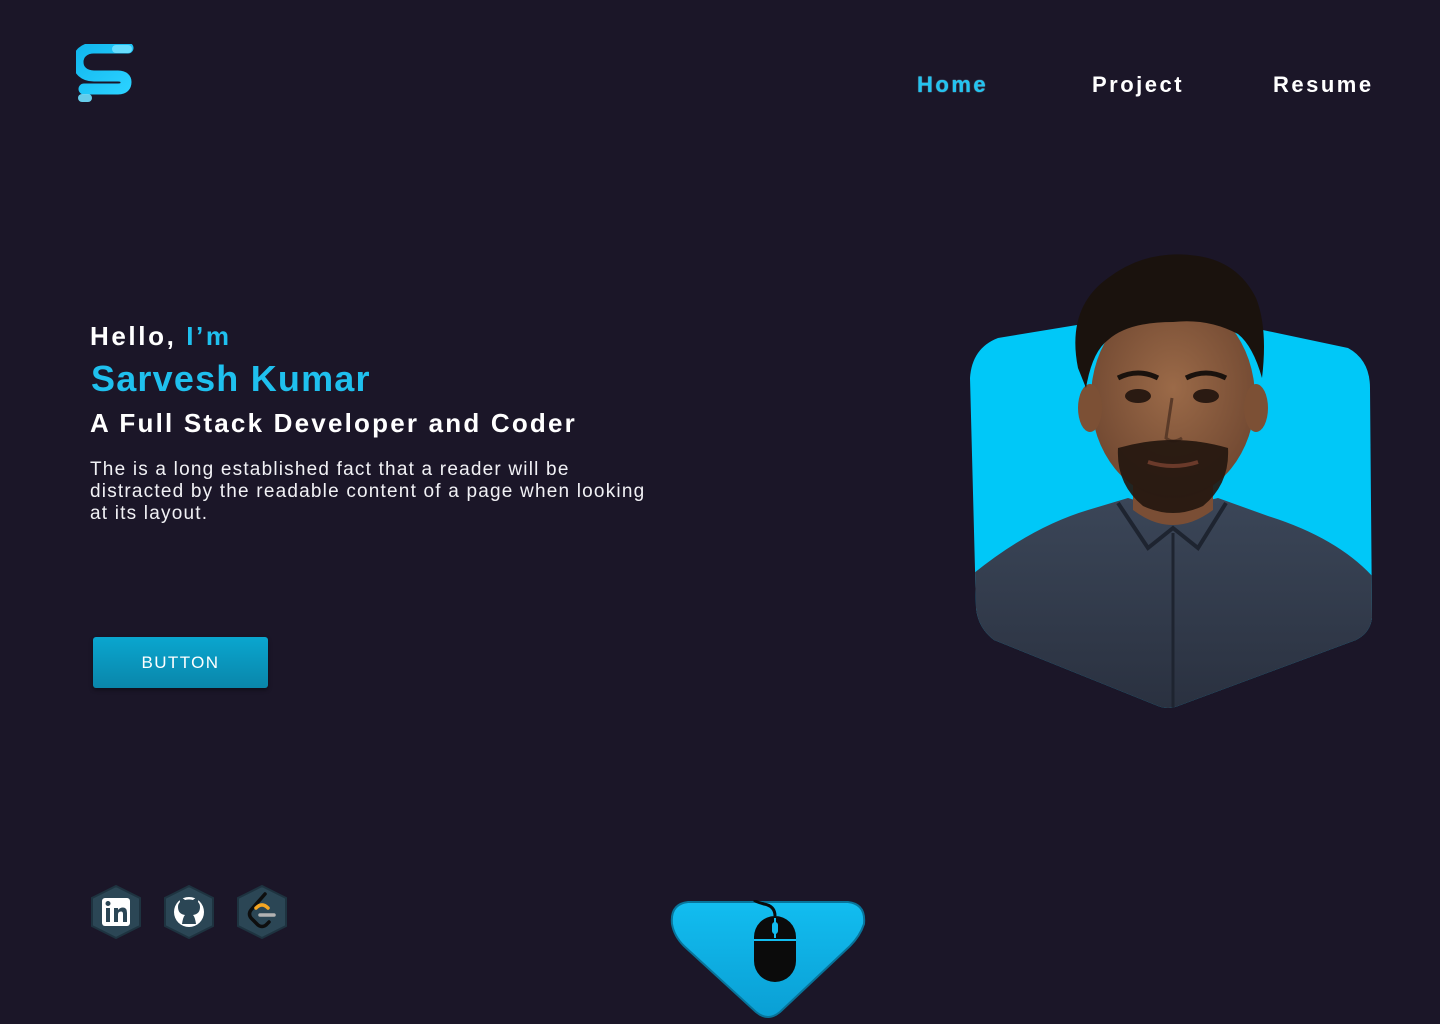 The height and width of the screenshot is (1024, 1440). Describe the element at coordinates (180, 662) in the screenshot. I see `hero-button: BUTTON` at that location.